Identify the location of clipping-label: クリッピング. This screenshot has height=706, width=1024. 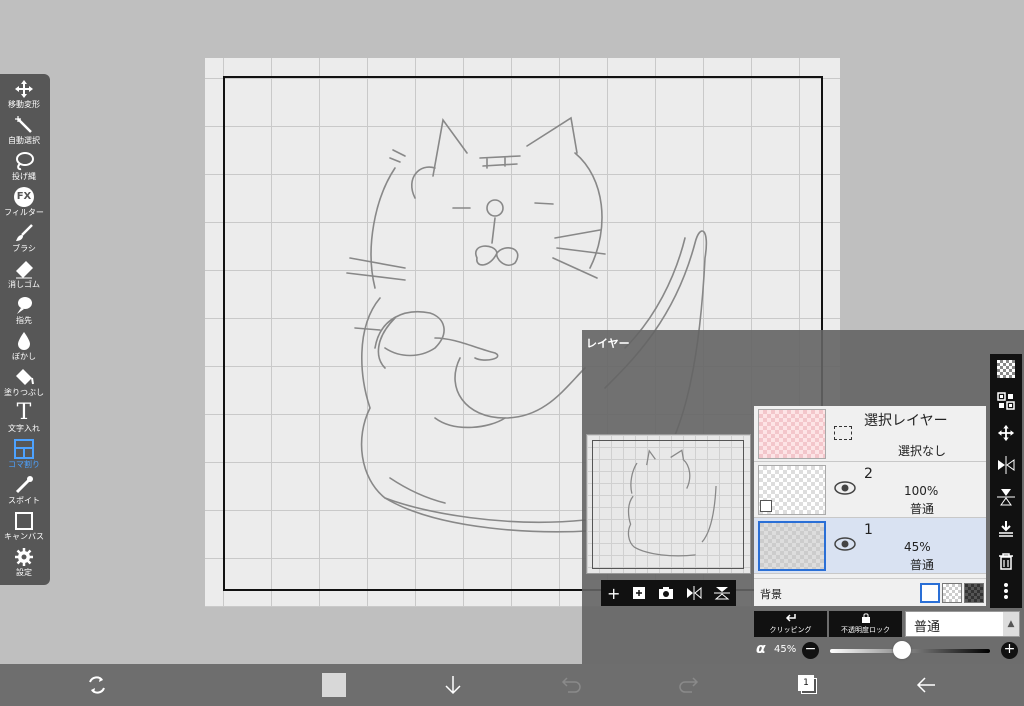
(790, 630).